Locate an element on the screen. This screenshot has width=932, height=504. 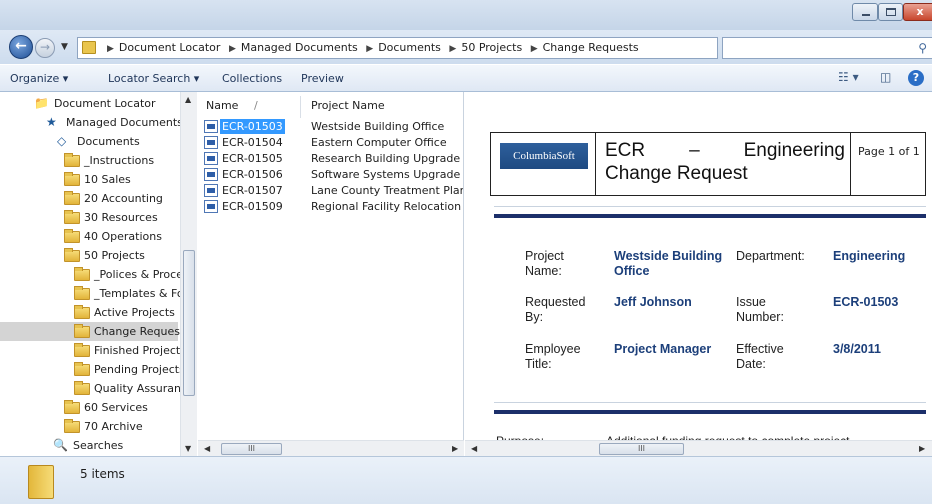
collections-button: Collections is located at coordinates (252, 78).